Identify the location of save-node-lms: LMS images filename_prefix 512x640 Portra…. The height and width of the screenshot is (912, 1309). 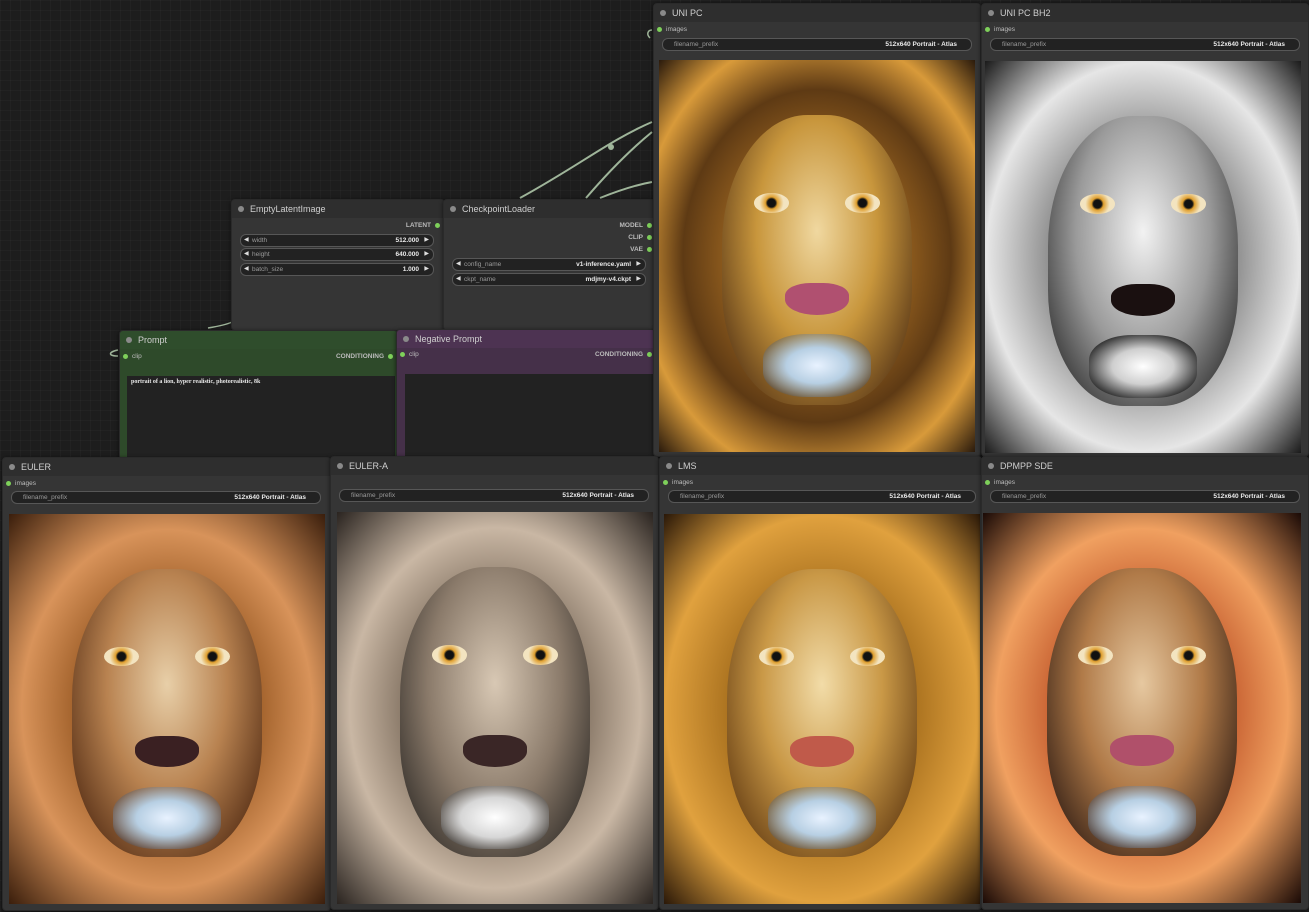
(820, 683).